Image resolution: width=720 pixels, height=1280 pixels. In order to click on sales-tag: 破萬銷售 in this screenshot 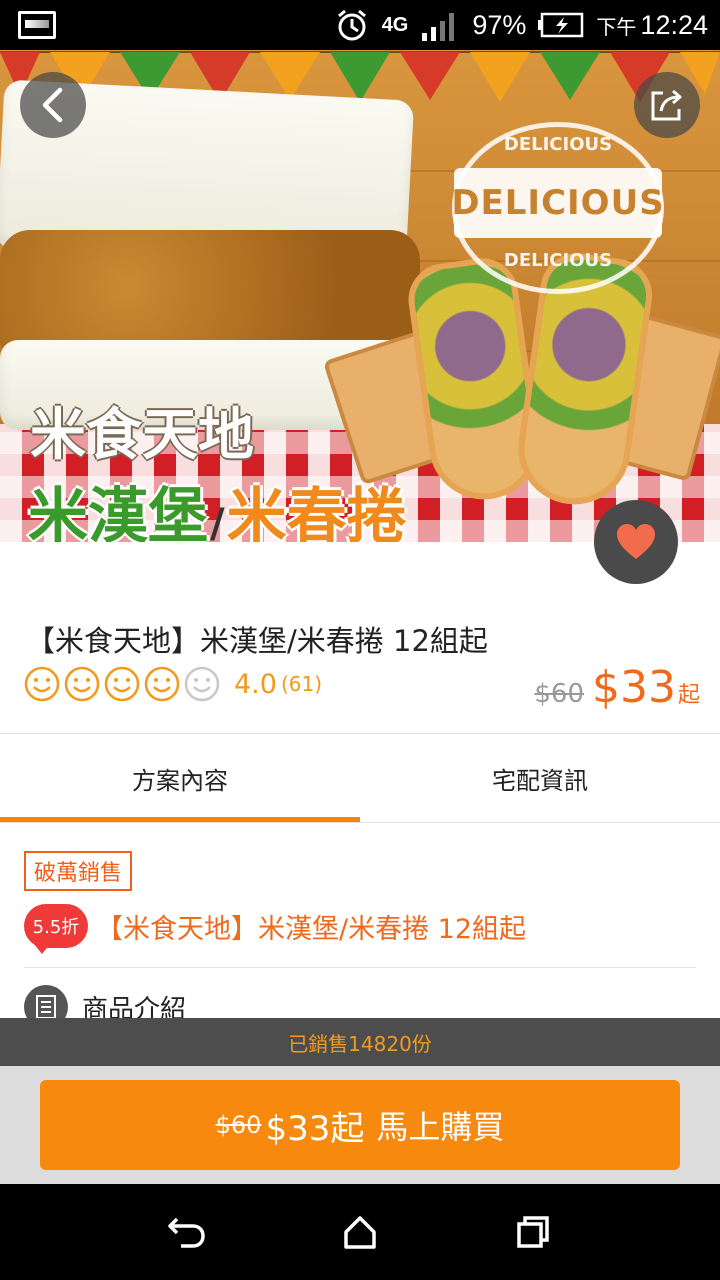, I will do `click(78, 871)`.